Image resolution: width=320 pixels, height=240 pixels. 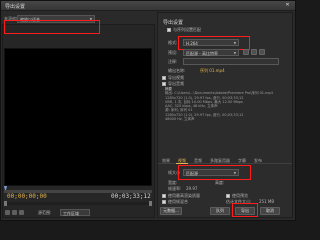 I want to click on tab-video: 视频, so click(x=182, y=160).